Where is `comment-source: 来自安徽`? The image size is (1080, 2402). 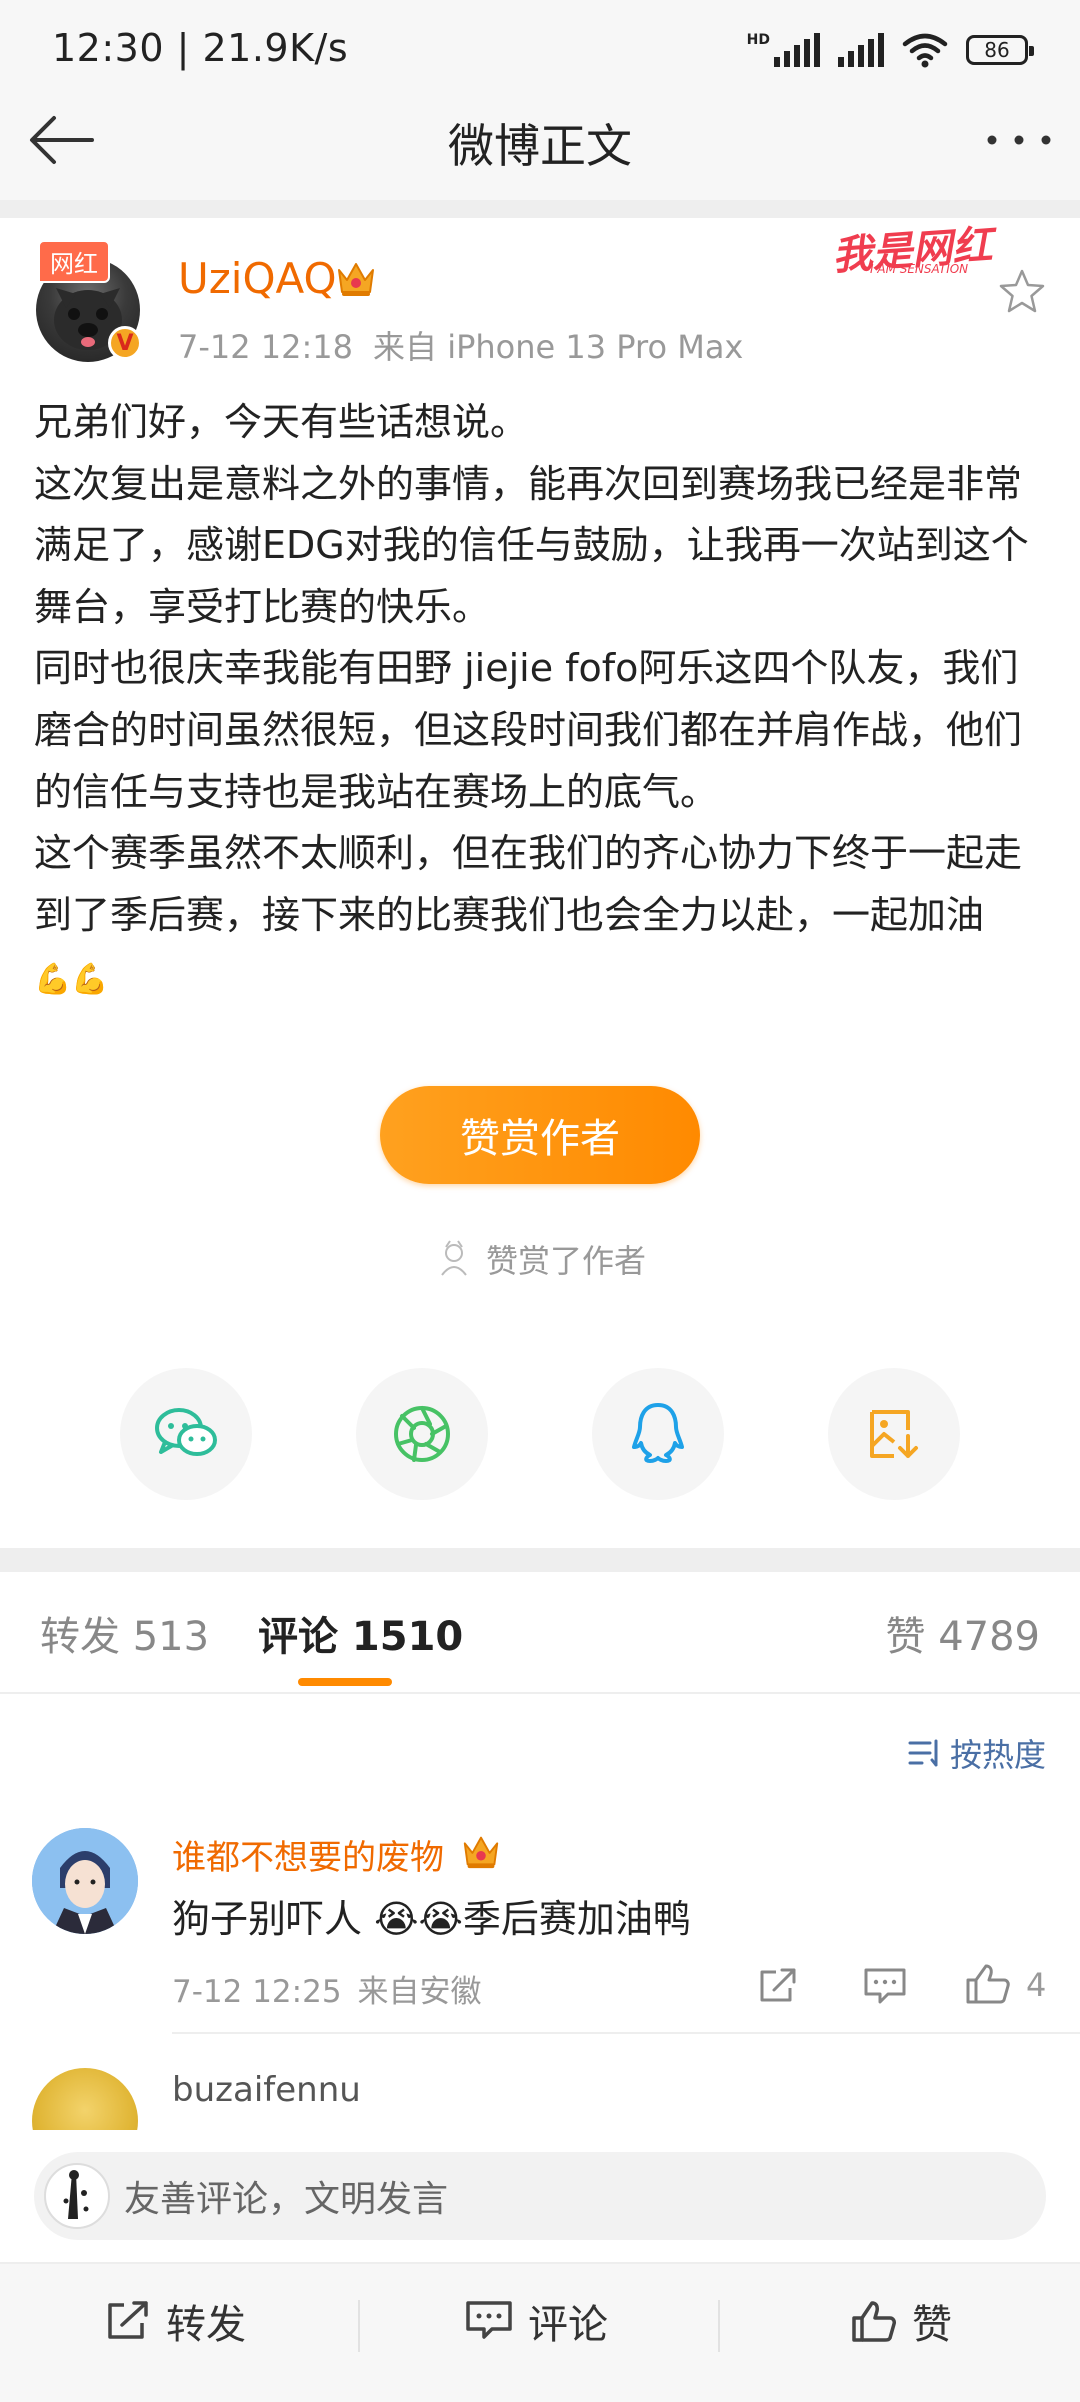
comment-source: 来自安徽 is located at coordinates (419, 1992).